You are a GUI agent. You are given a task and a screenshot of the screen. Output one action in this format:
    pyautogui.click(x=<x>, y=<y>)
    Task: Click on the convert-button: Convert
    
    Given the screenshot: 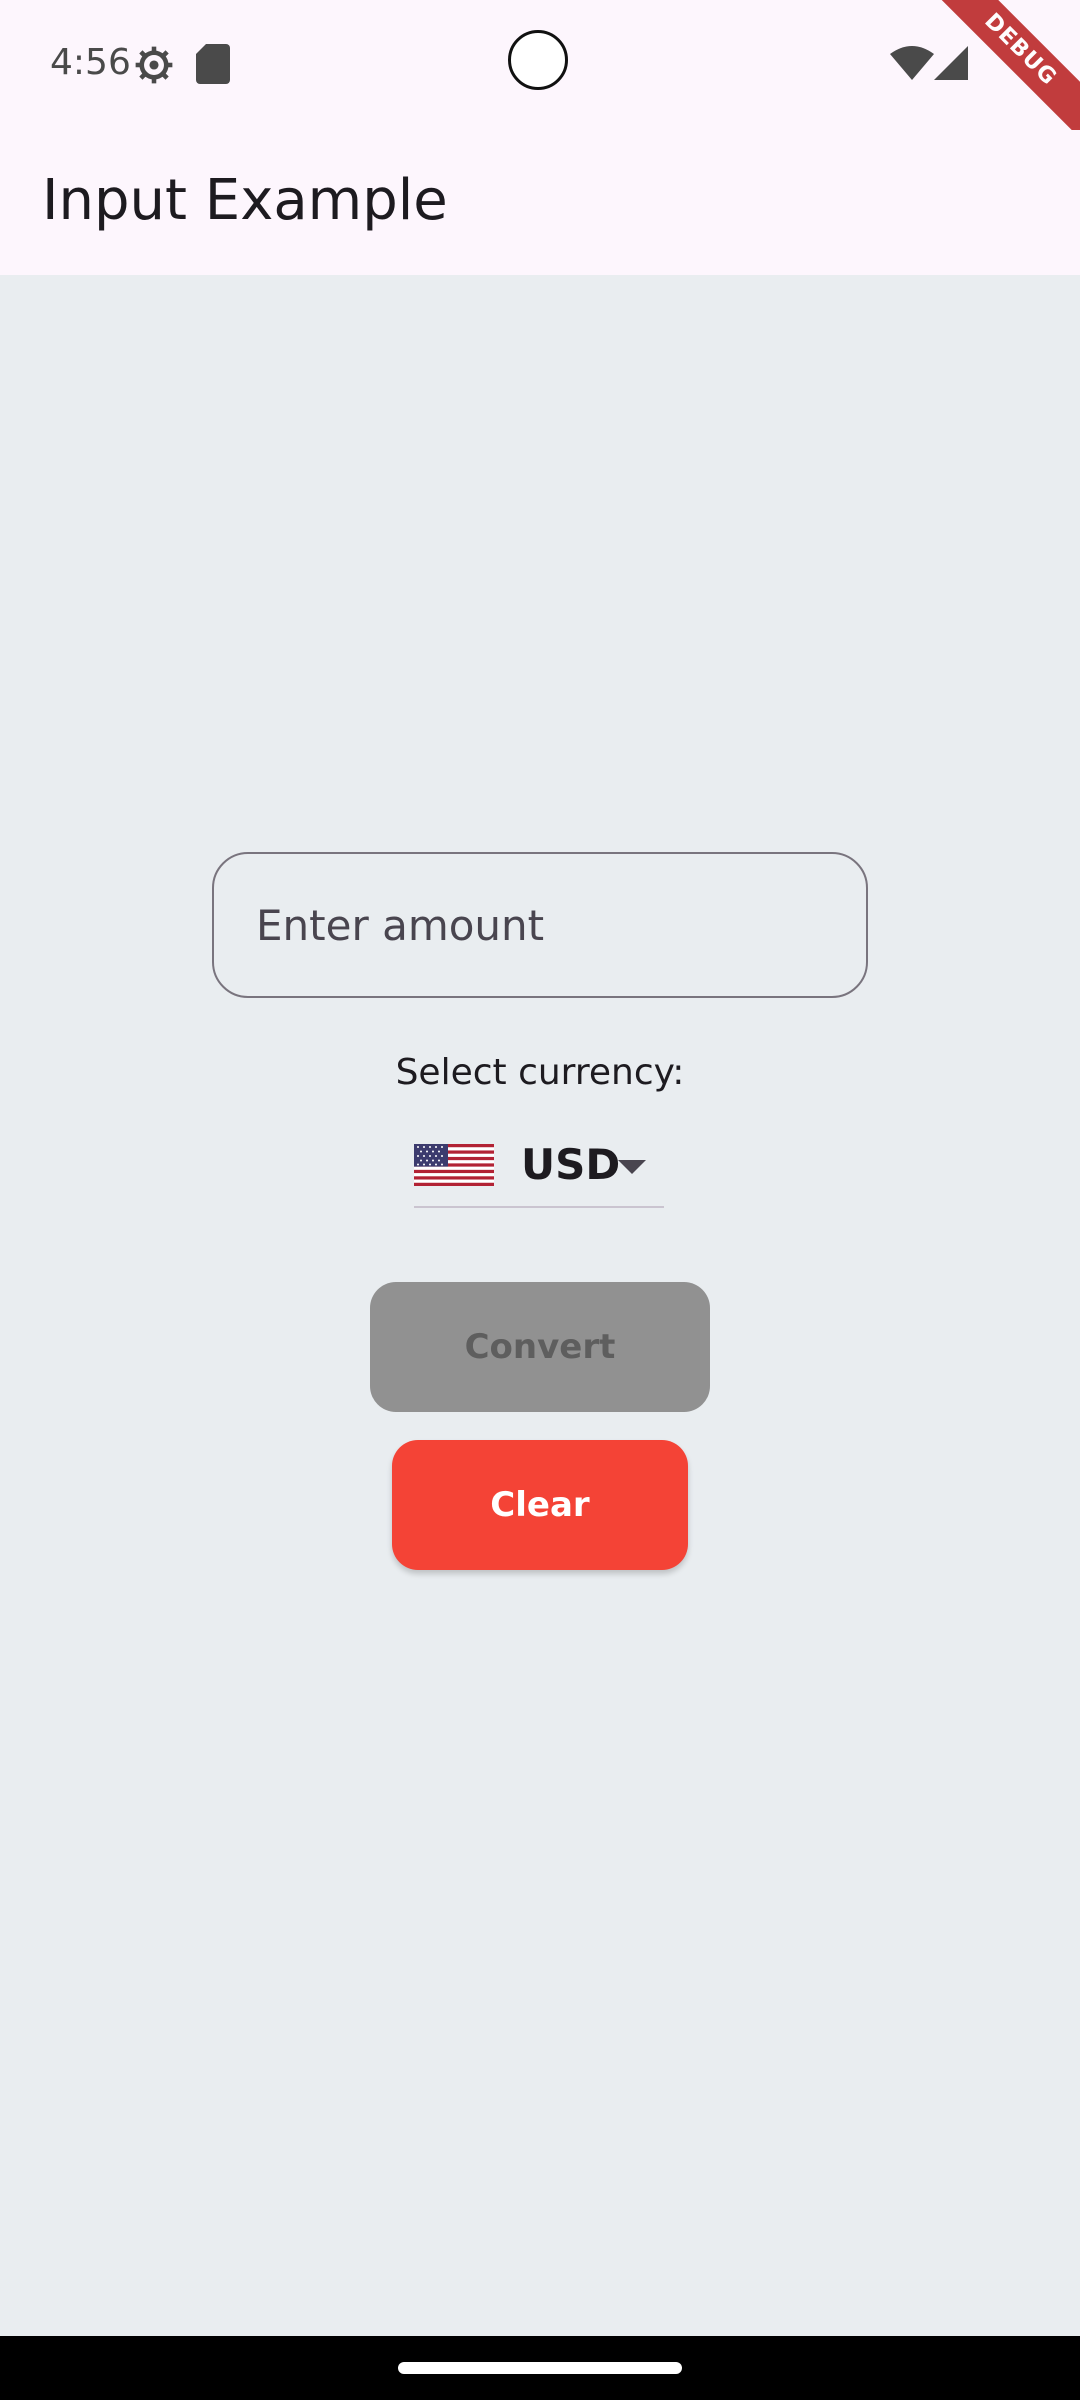 What is the action you would take?
    pyautogui.click(x=540, y=1347)
    